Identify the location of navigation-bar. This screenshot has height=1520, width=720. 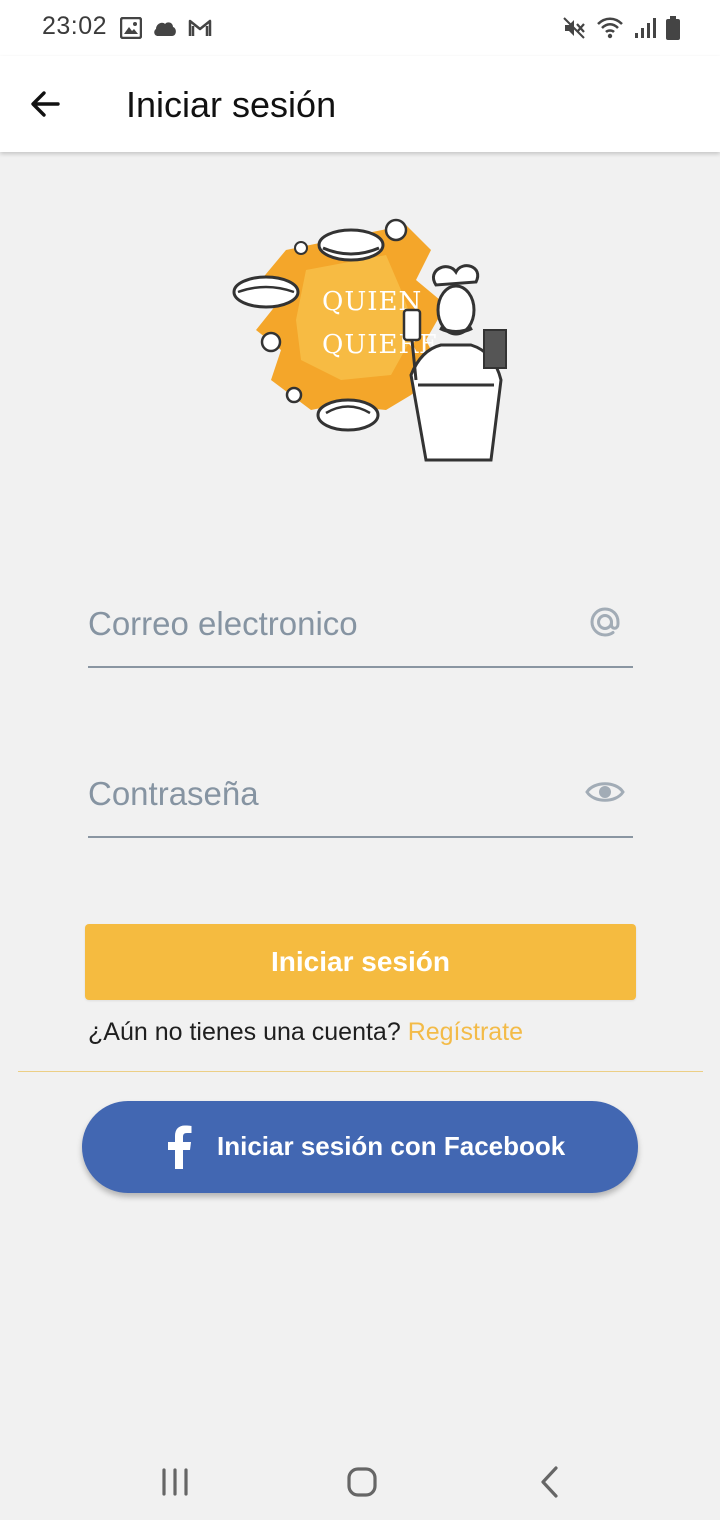
(360, 1480).